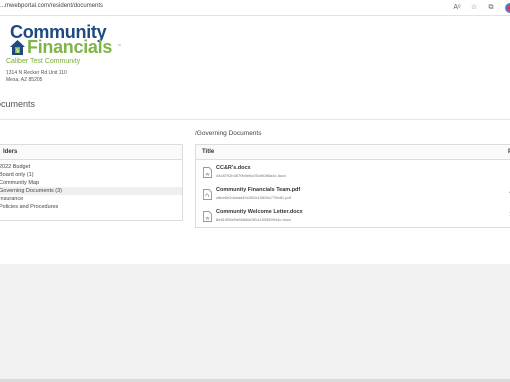 This screenshot has height=382, width=510. Describe the element at coordinates (253, 197) in the screenshot. I see `document-filename: c8ee6e2dcbad40c002e10805c770e81.pdf` at that location.